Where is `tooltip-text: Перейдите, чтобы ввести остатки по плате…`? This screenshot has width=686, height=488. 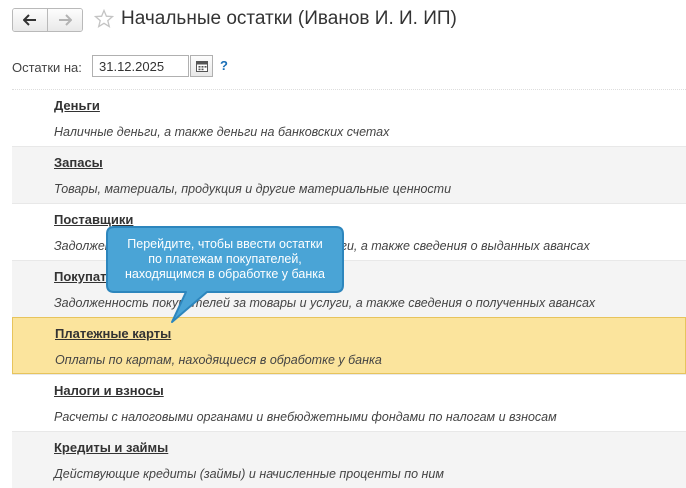 tooltip-text: Перейдите, чтобы ввести остатки по плате… is located at coordinates (225, 259).